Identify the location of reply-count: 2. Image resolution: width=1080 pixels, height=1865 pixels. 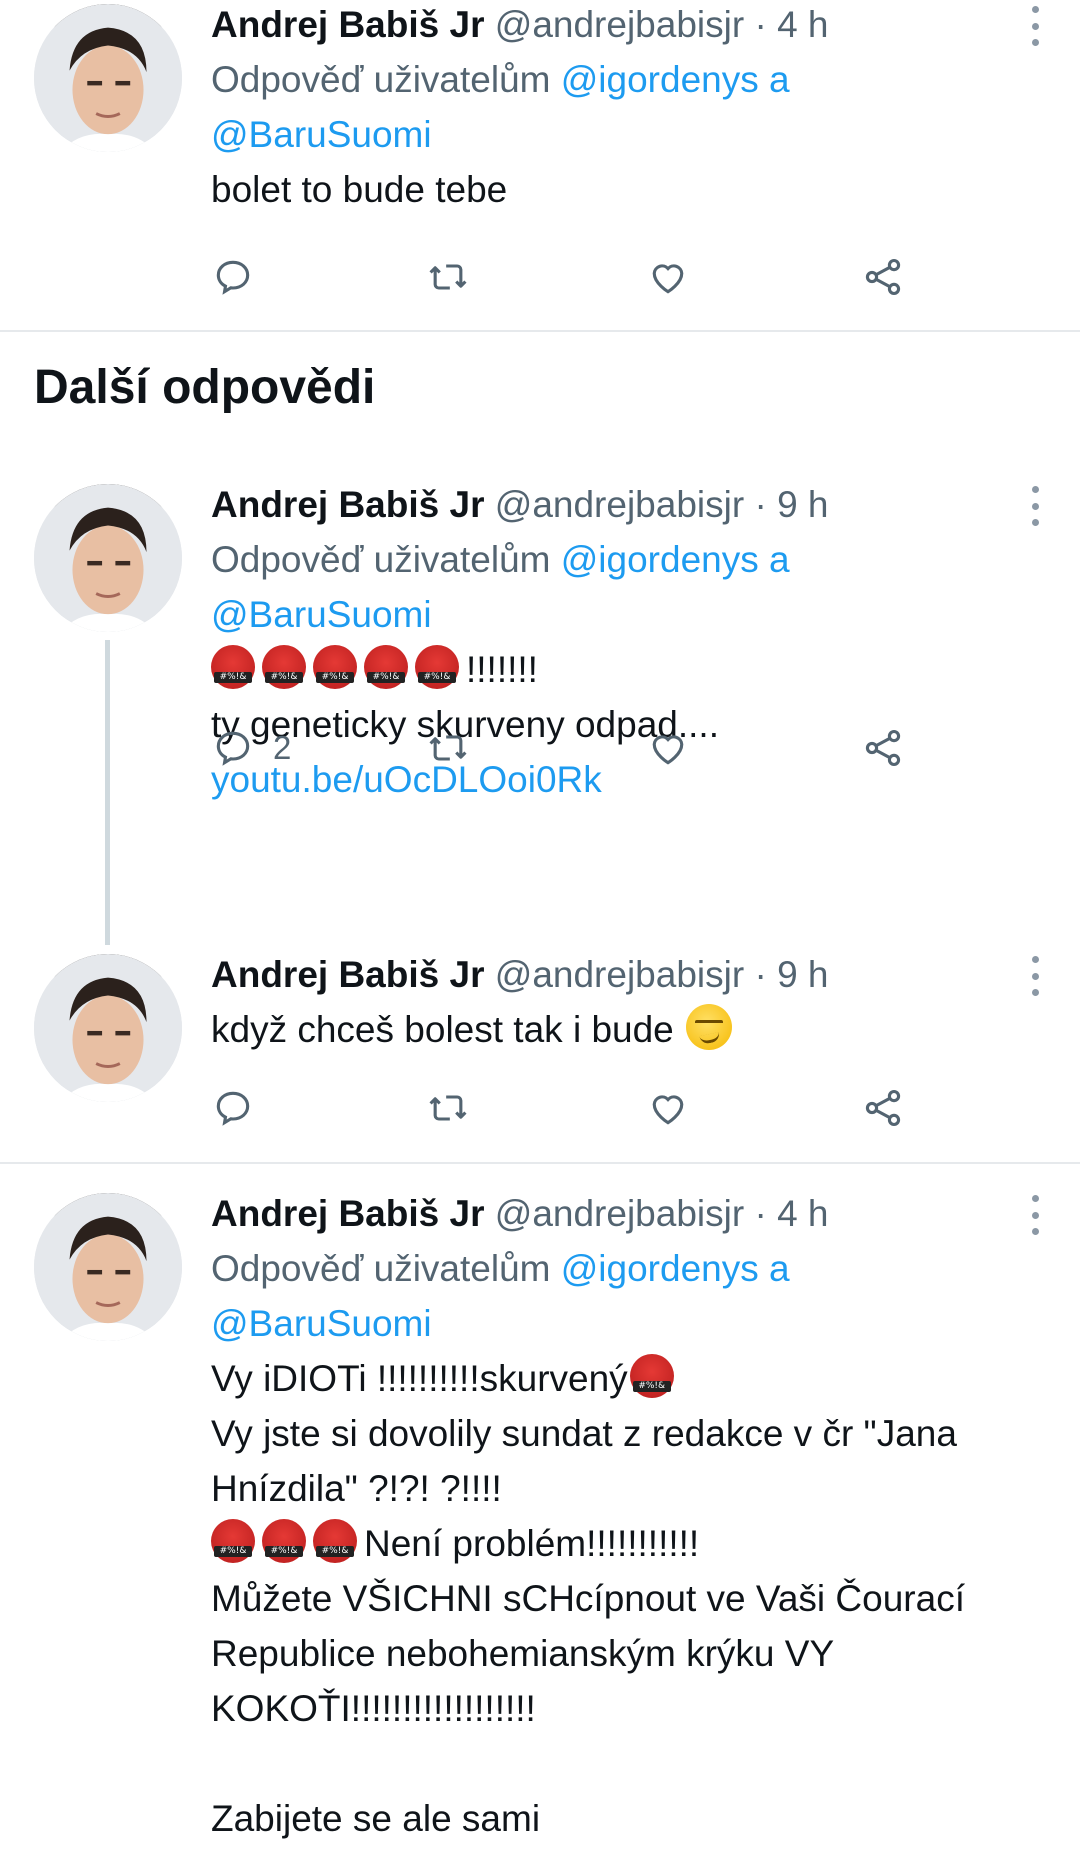
(282, 747).